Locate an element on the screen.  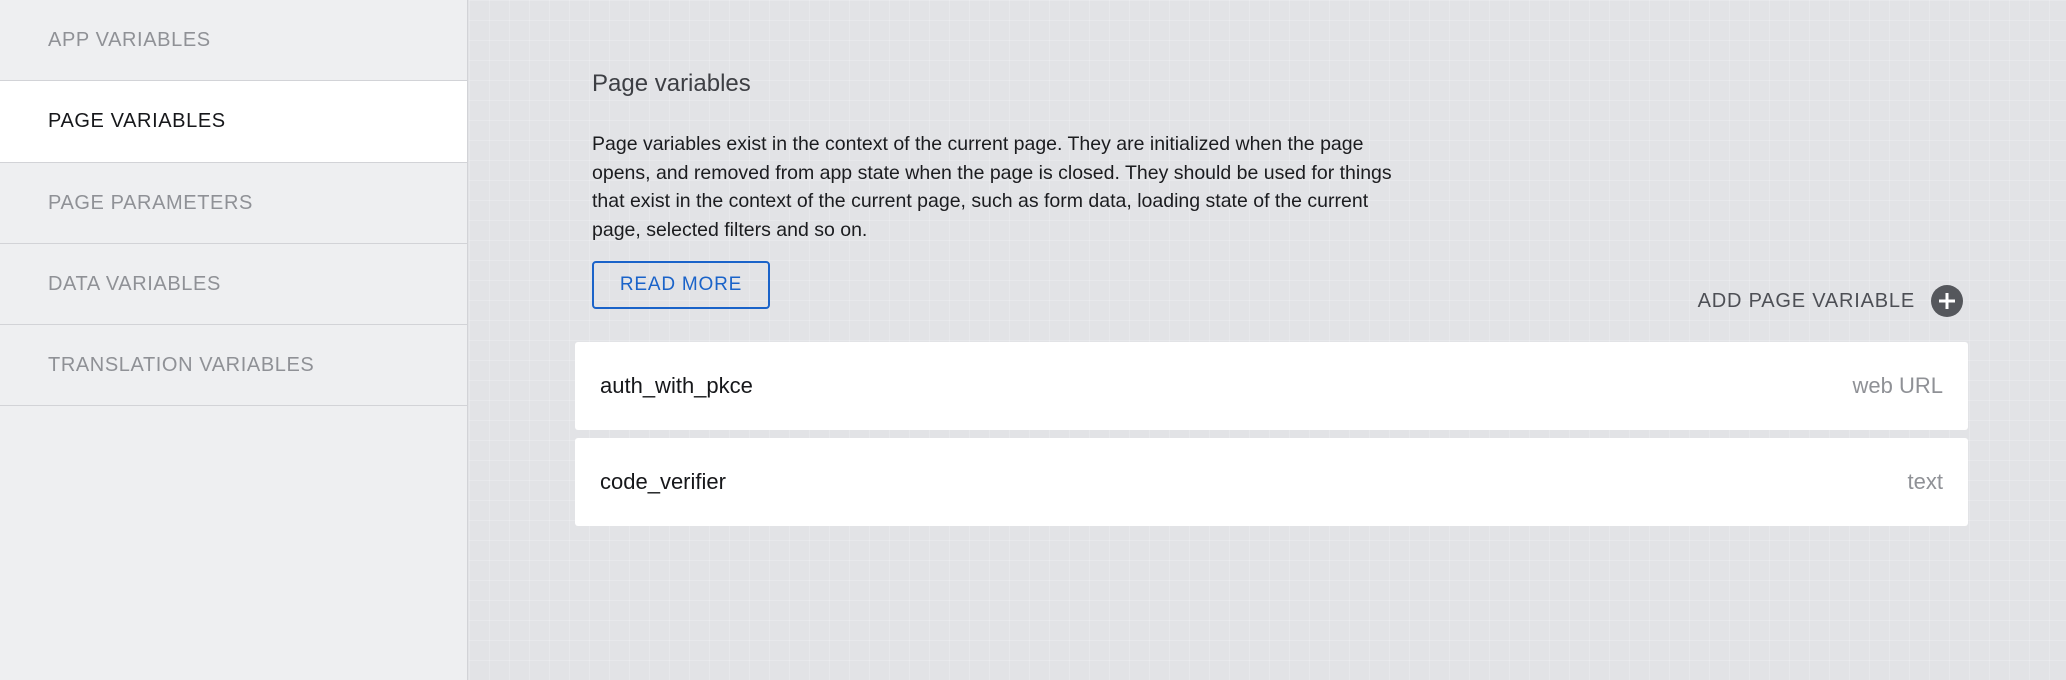
read-more-label: READ MORE is located at coordinates (681, 284).